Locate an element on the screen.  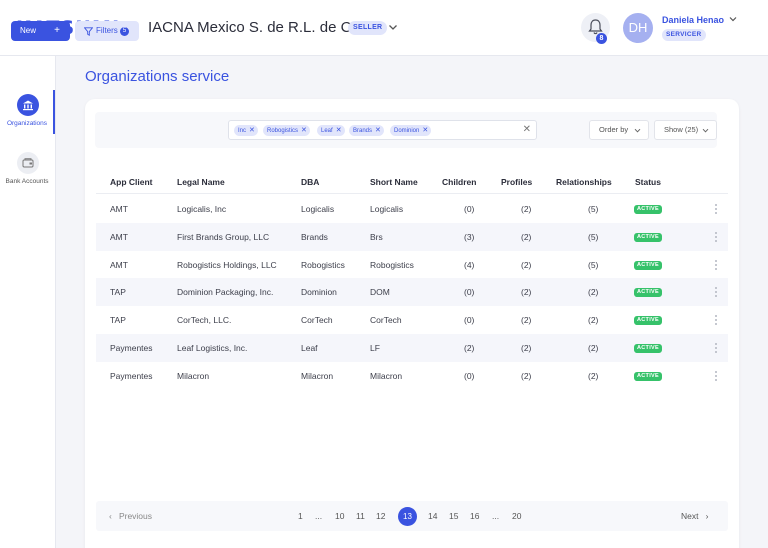
table-cell: AMT is located at coordinates (119, 236).